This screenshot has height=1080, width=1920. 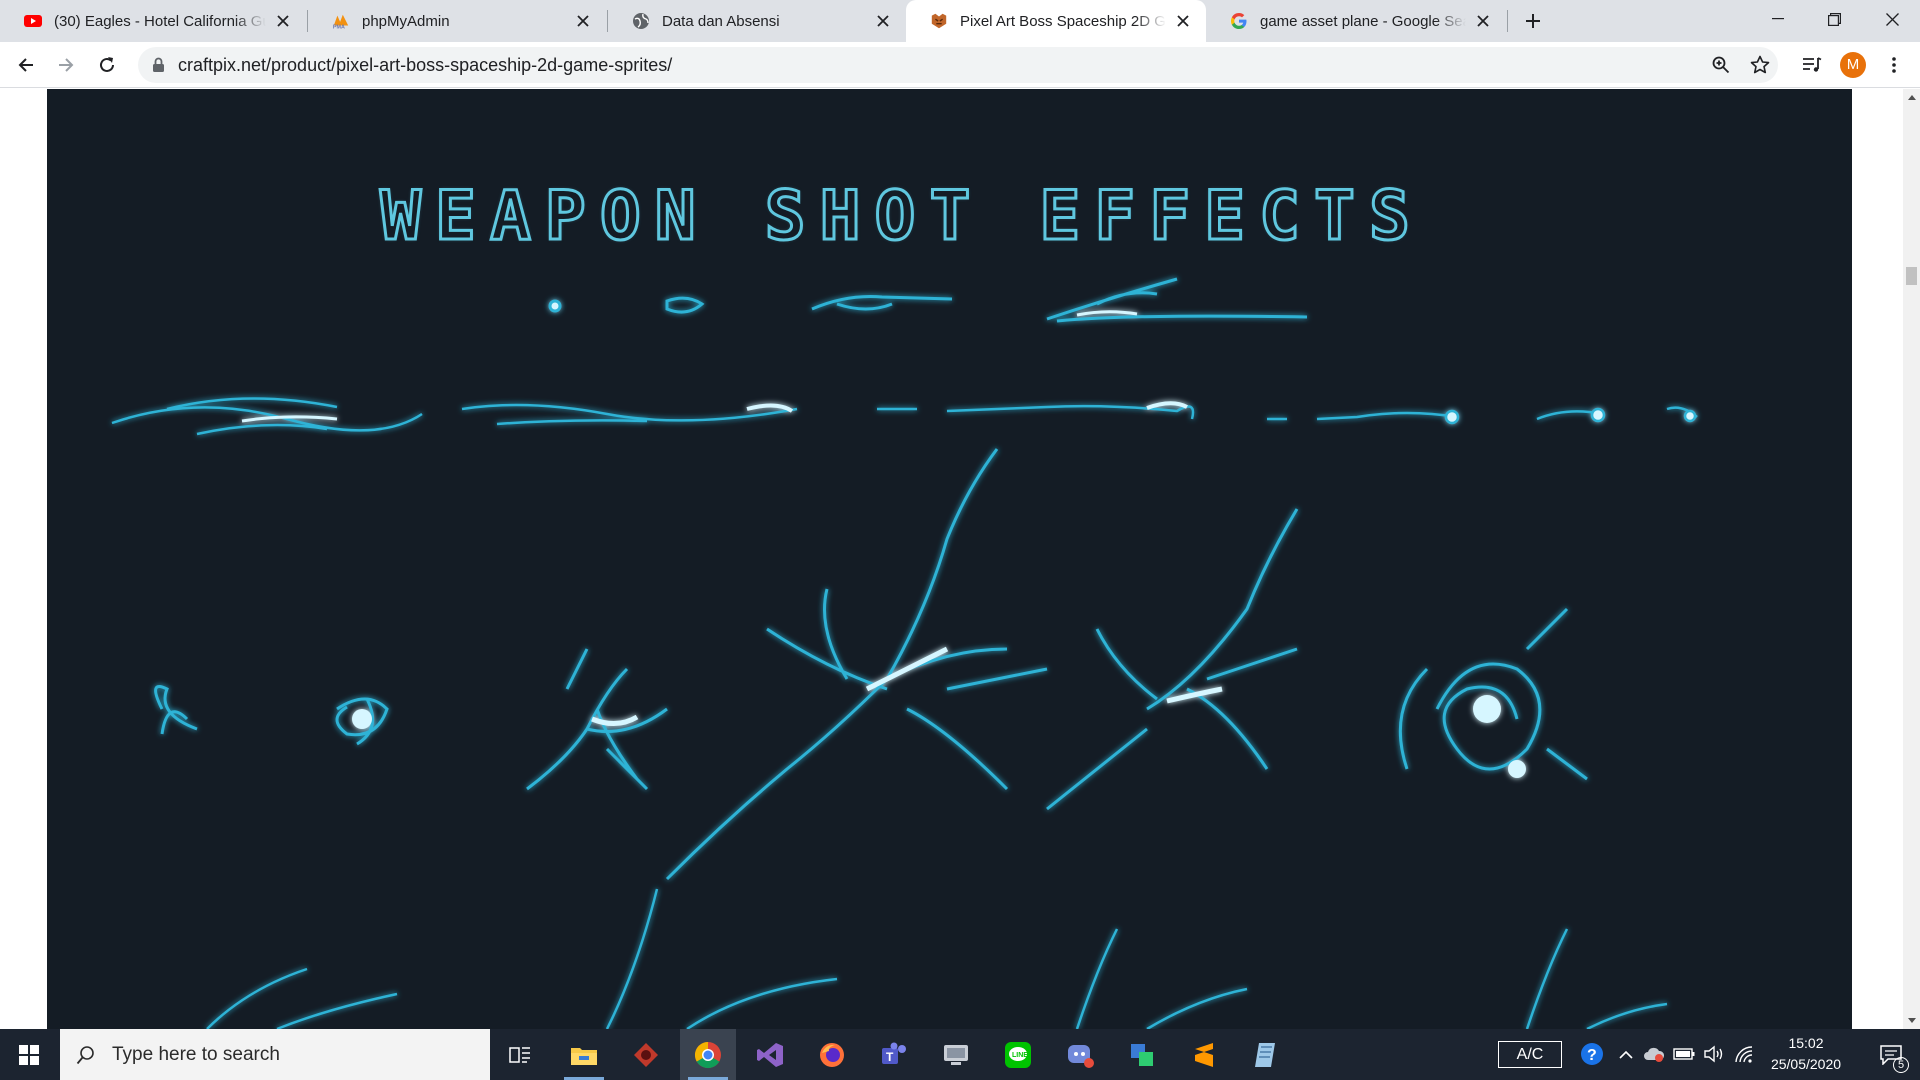 What do you see at coordinates (890, 1057) in the screenshot?
I see `svg-text: T` at bounding box center [890, 1057].